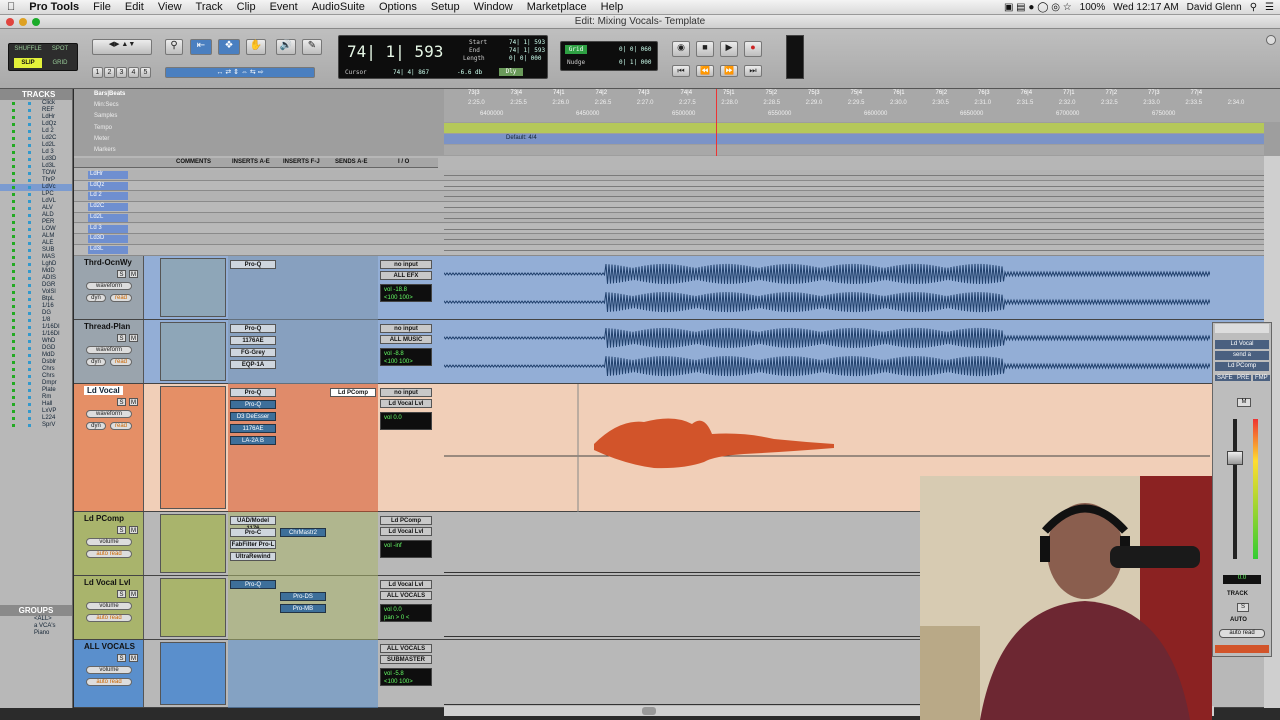  I want to click on track-list-item: ALE, so click(36, 243).